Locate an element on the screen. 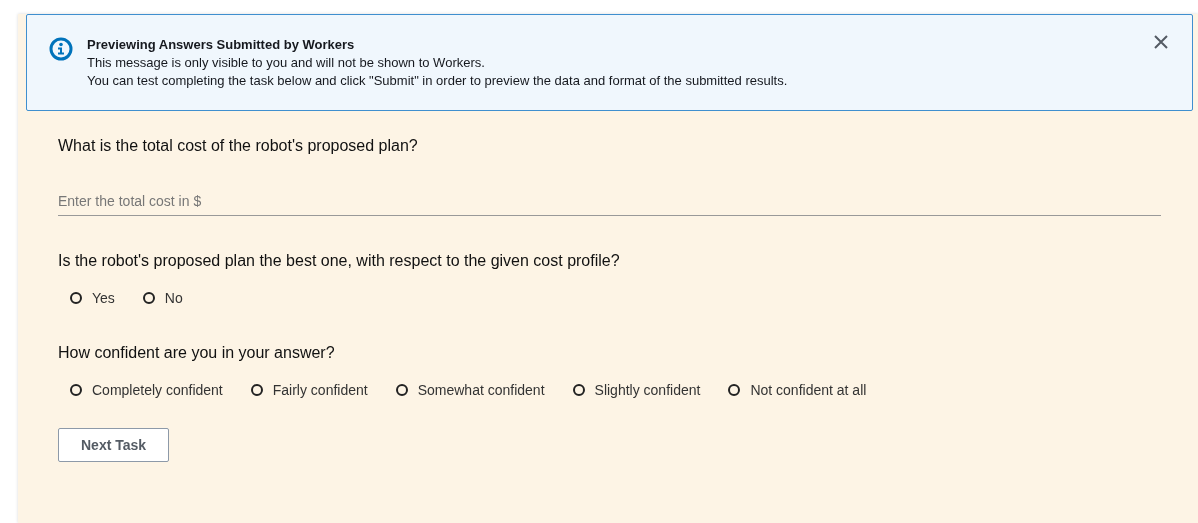  option-label: Not confident at all is located at coordinates (808, 390).